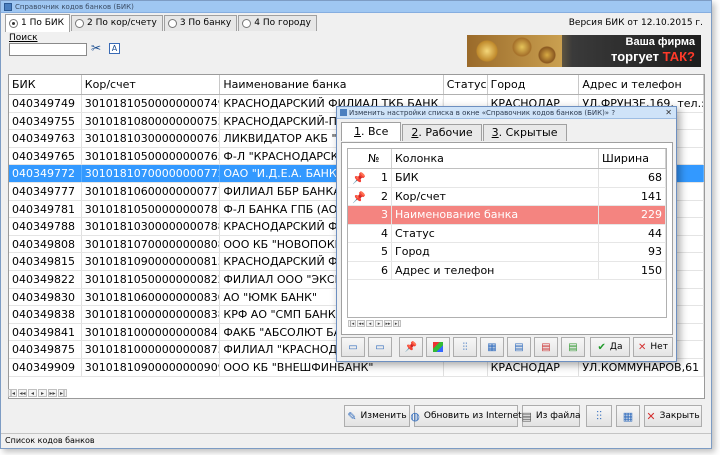 Image resolution: width=720 pixels, height=455 pixels. Describe the element at coordinates (495, 196) in the screenshot. I see `cell-column-name: Кор/счет` at that location.